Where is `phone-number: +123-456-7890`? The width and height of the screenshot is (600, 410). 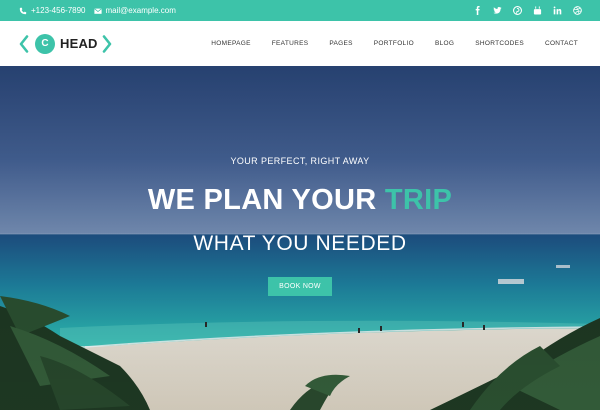 phone-number: +123-456-7890 is located at coordinates (58, 10).